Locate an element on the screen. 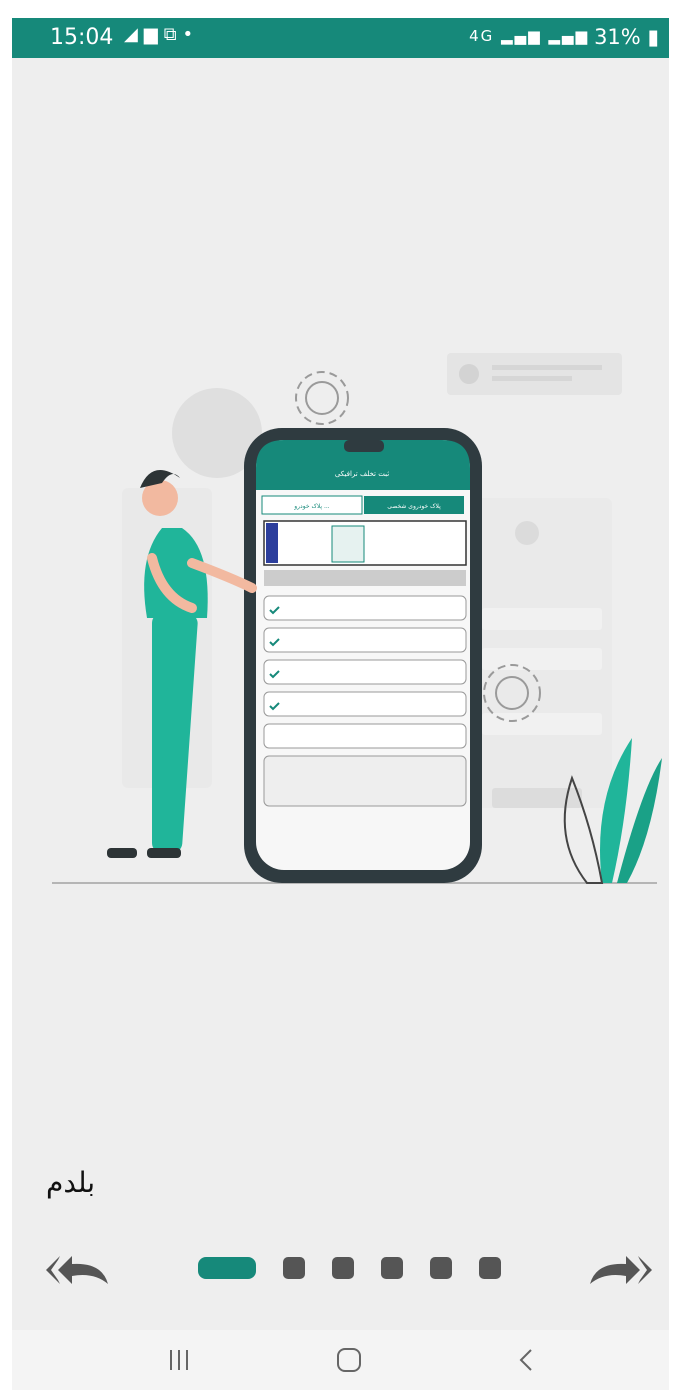  recent-apps-icon is located at coordinates (179, 1360).